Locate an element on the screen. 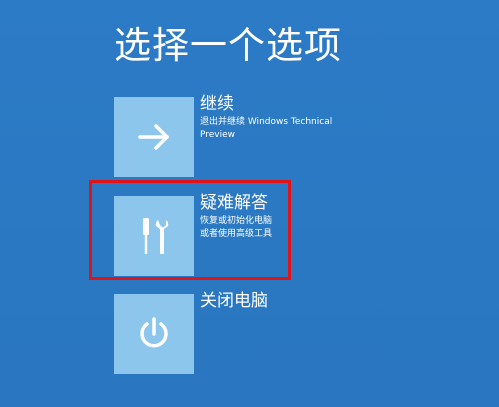 This screenshot has width=499, height=407. continue-tile is located at coordinates (154, 137).